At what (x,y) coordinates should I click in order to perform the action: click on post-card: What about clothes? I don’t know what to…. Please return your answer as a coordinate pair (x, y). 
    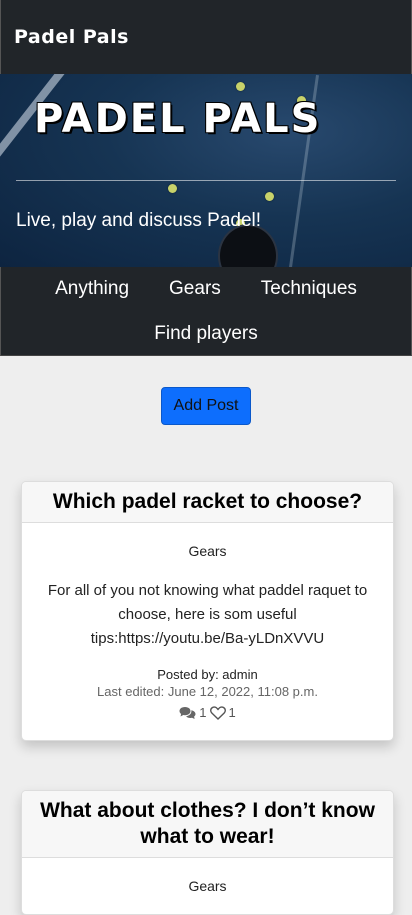
    Looking at the image, I should click on (207, 852).